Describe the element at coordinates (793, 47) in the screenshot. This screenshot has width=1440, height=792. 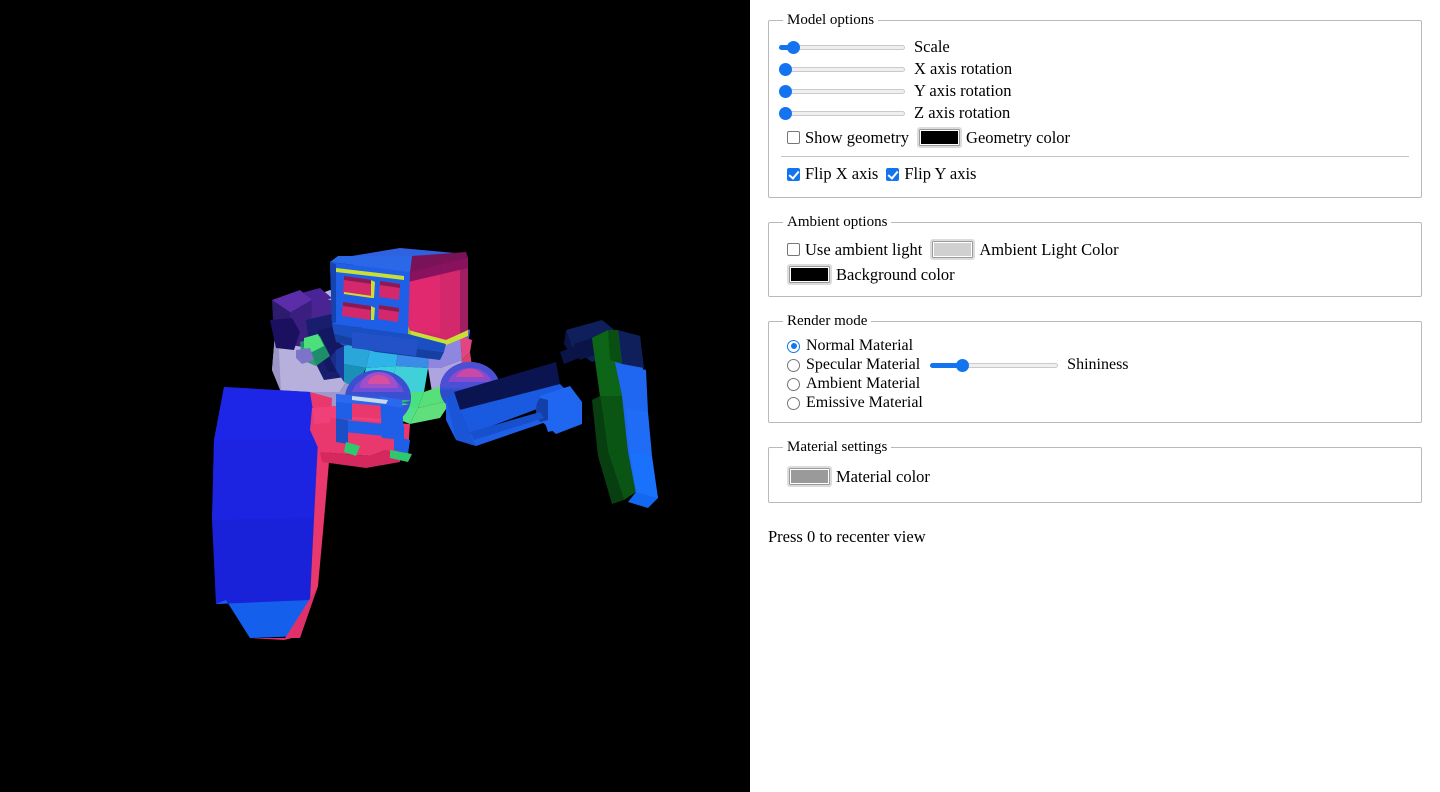
I see `scale-slider-thumb` at that location.